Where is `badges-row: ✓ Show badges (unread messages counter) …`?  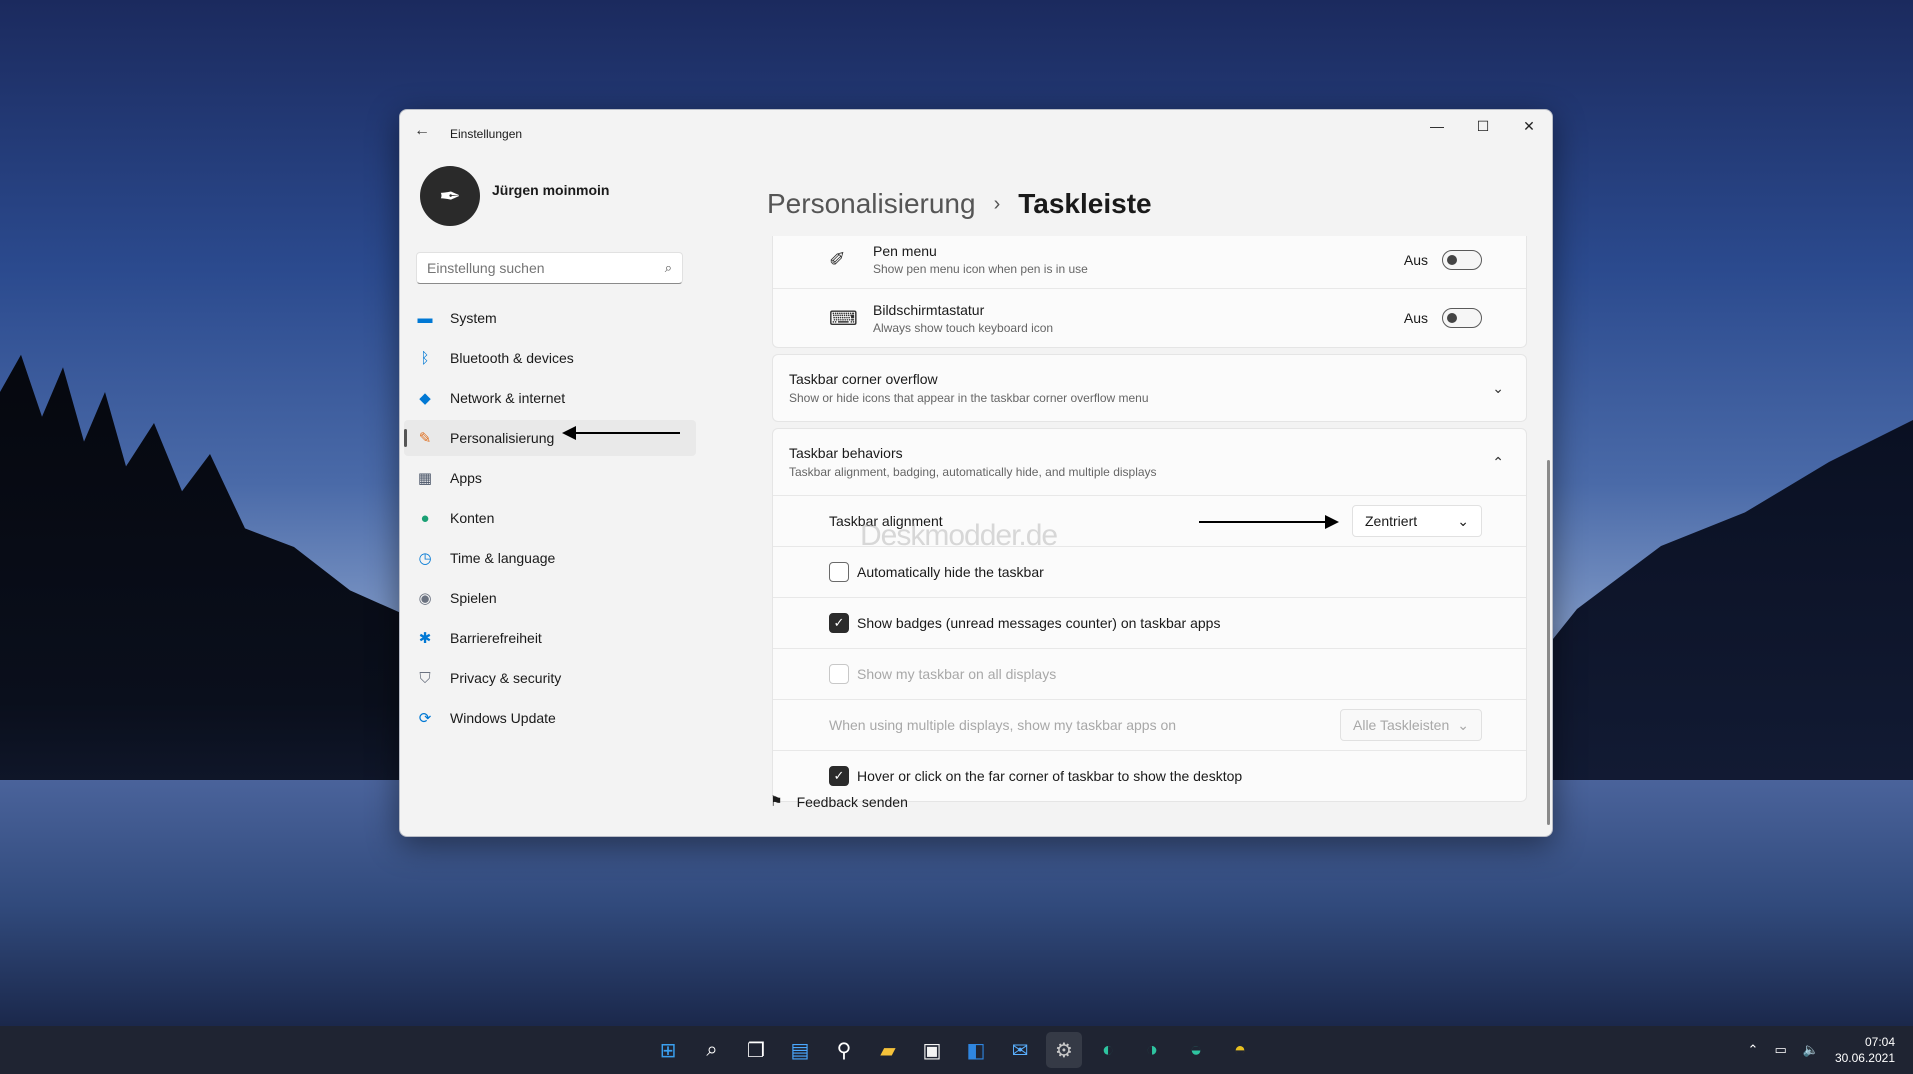 badges-row: ✓ Show badges (unread messages counter) … is located at coordinates (1149, 622).